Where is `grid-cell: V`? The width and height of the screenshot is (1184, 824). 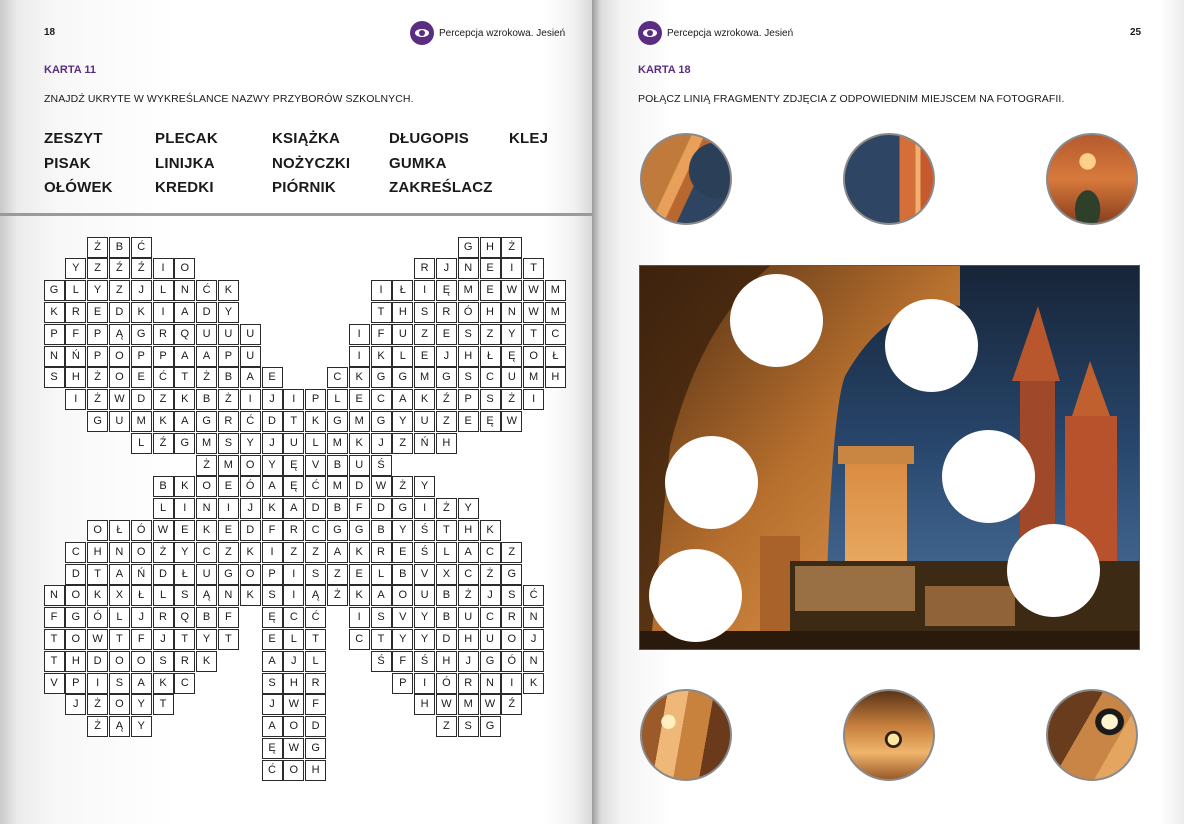 grid-cell: V is located at coordinates (403, 618).